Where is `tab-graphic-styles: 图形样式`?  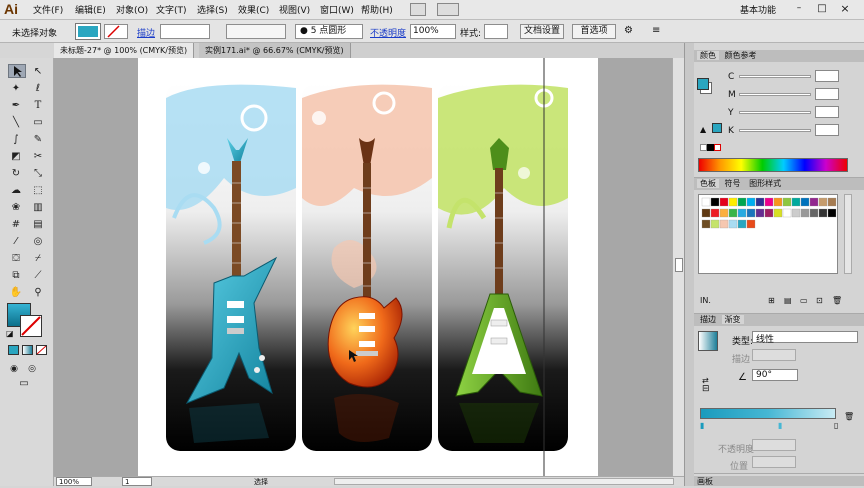
tab-graphic-styles: 图形样式 is located at coordinates (765, 183).